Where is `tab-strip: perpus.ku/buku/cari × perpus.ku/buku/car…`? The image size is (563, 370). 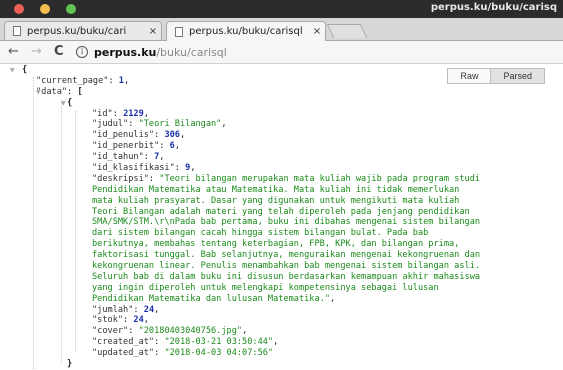 tab-strip: perpus.ku/buku/cari × perpus.ku/buku/car… is located at coordinates (281, 29).